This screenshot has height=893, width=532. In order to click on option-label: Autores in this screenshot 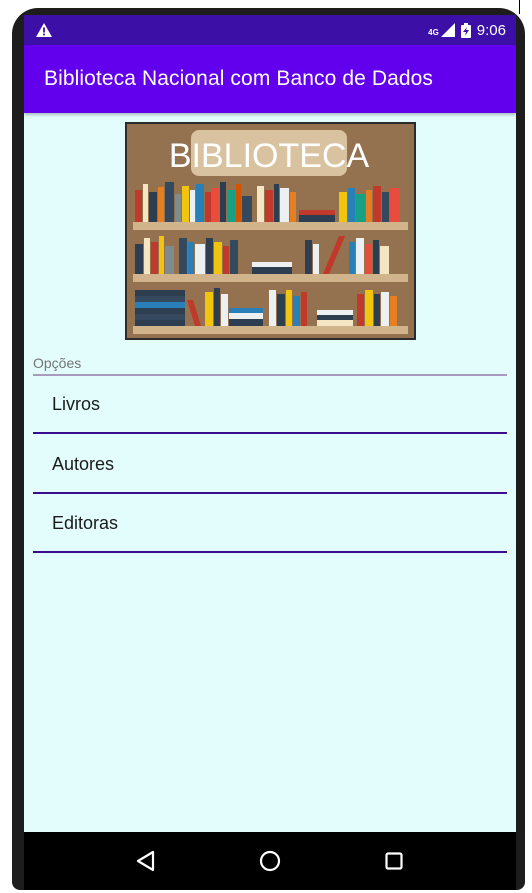, I will do `click(83, 463)`.